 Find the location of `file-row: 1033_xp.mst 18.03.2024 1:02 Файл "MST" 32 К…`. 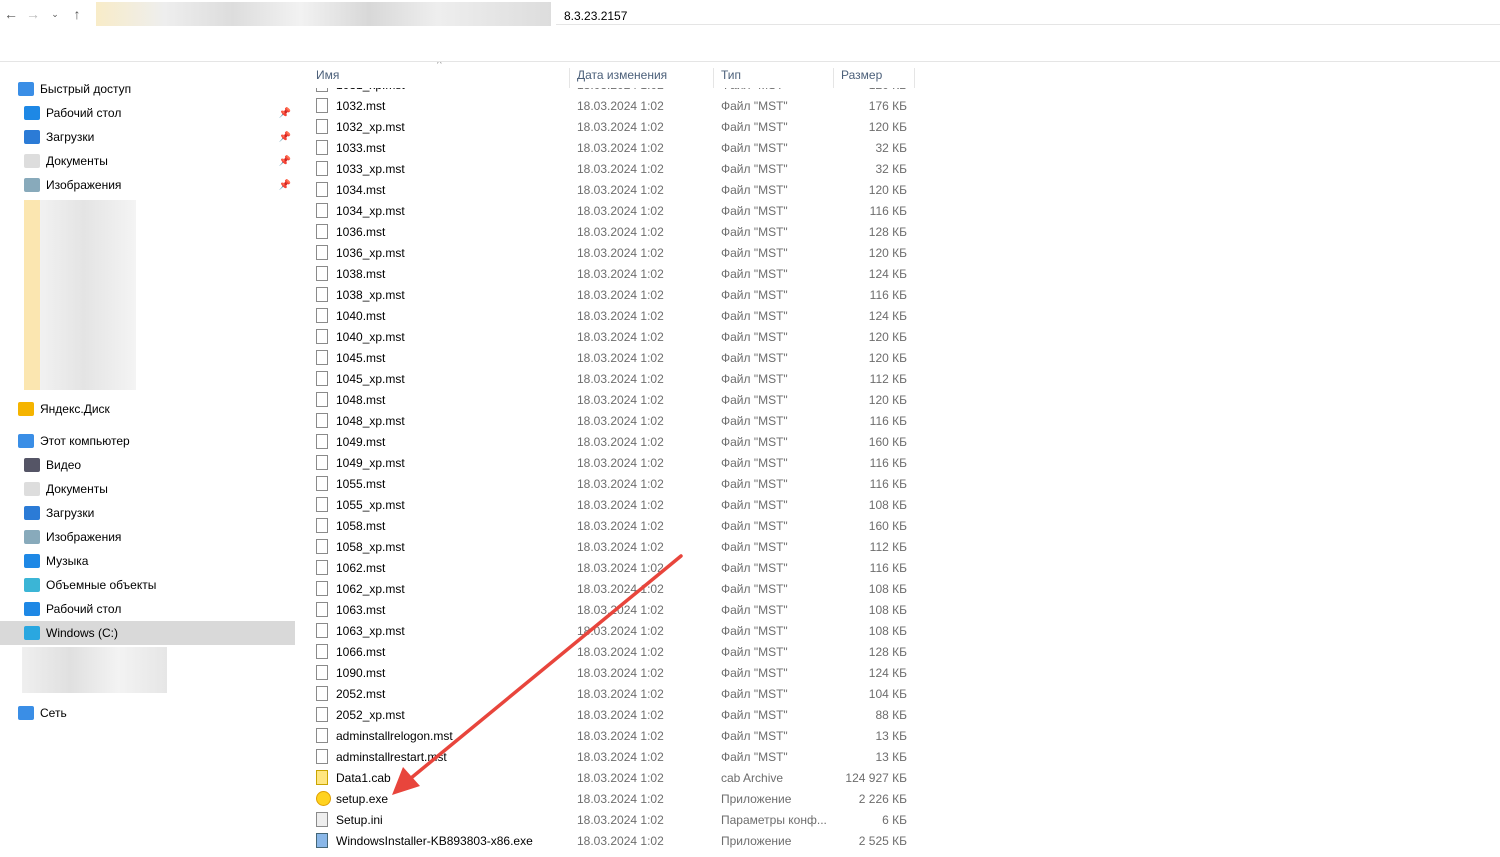

file-row: 1033_xp.mst 18.03.2024 1:02 Файл "MST" 32 К… is located at coordinates (607, 168).